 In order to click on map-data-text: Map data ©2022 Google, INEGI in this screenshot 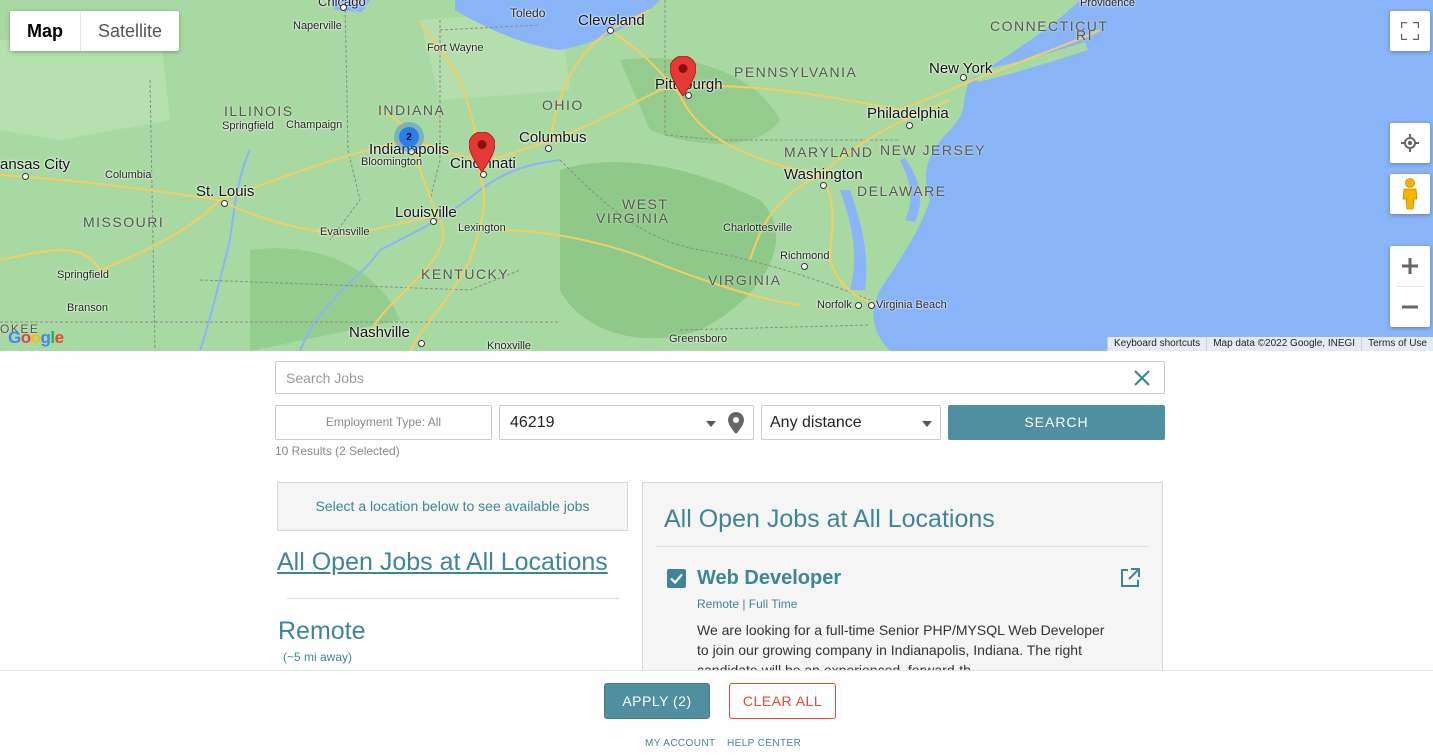, I will do `click(1283, 344)`.